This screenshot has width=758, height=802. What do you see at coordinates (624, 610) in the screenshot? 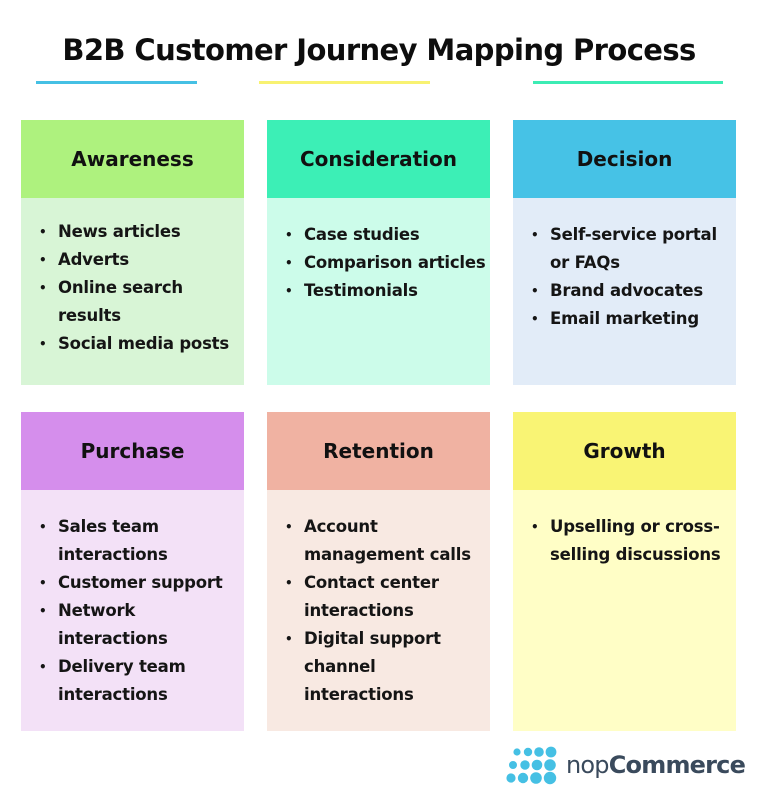
I see `stage-body: Upselling or cross-selling discussions` at bounding box center [624, 610].